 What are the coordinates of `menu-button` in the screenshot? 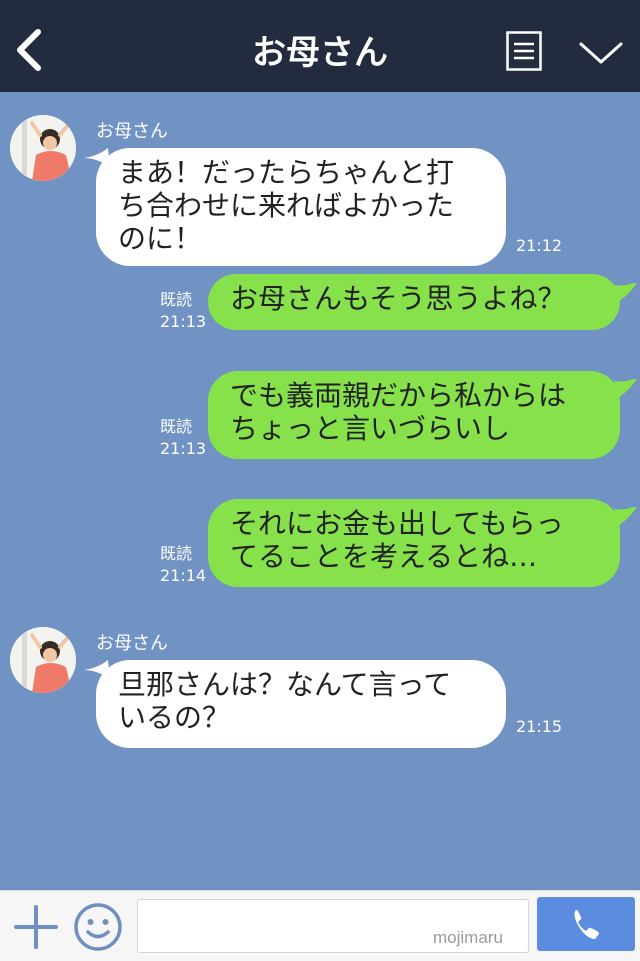 It's located at (524, 51).